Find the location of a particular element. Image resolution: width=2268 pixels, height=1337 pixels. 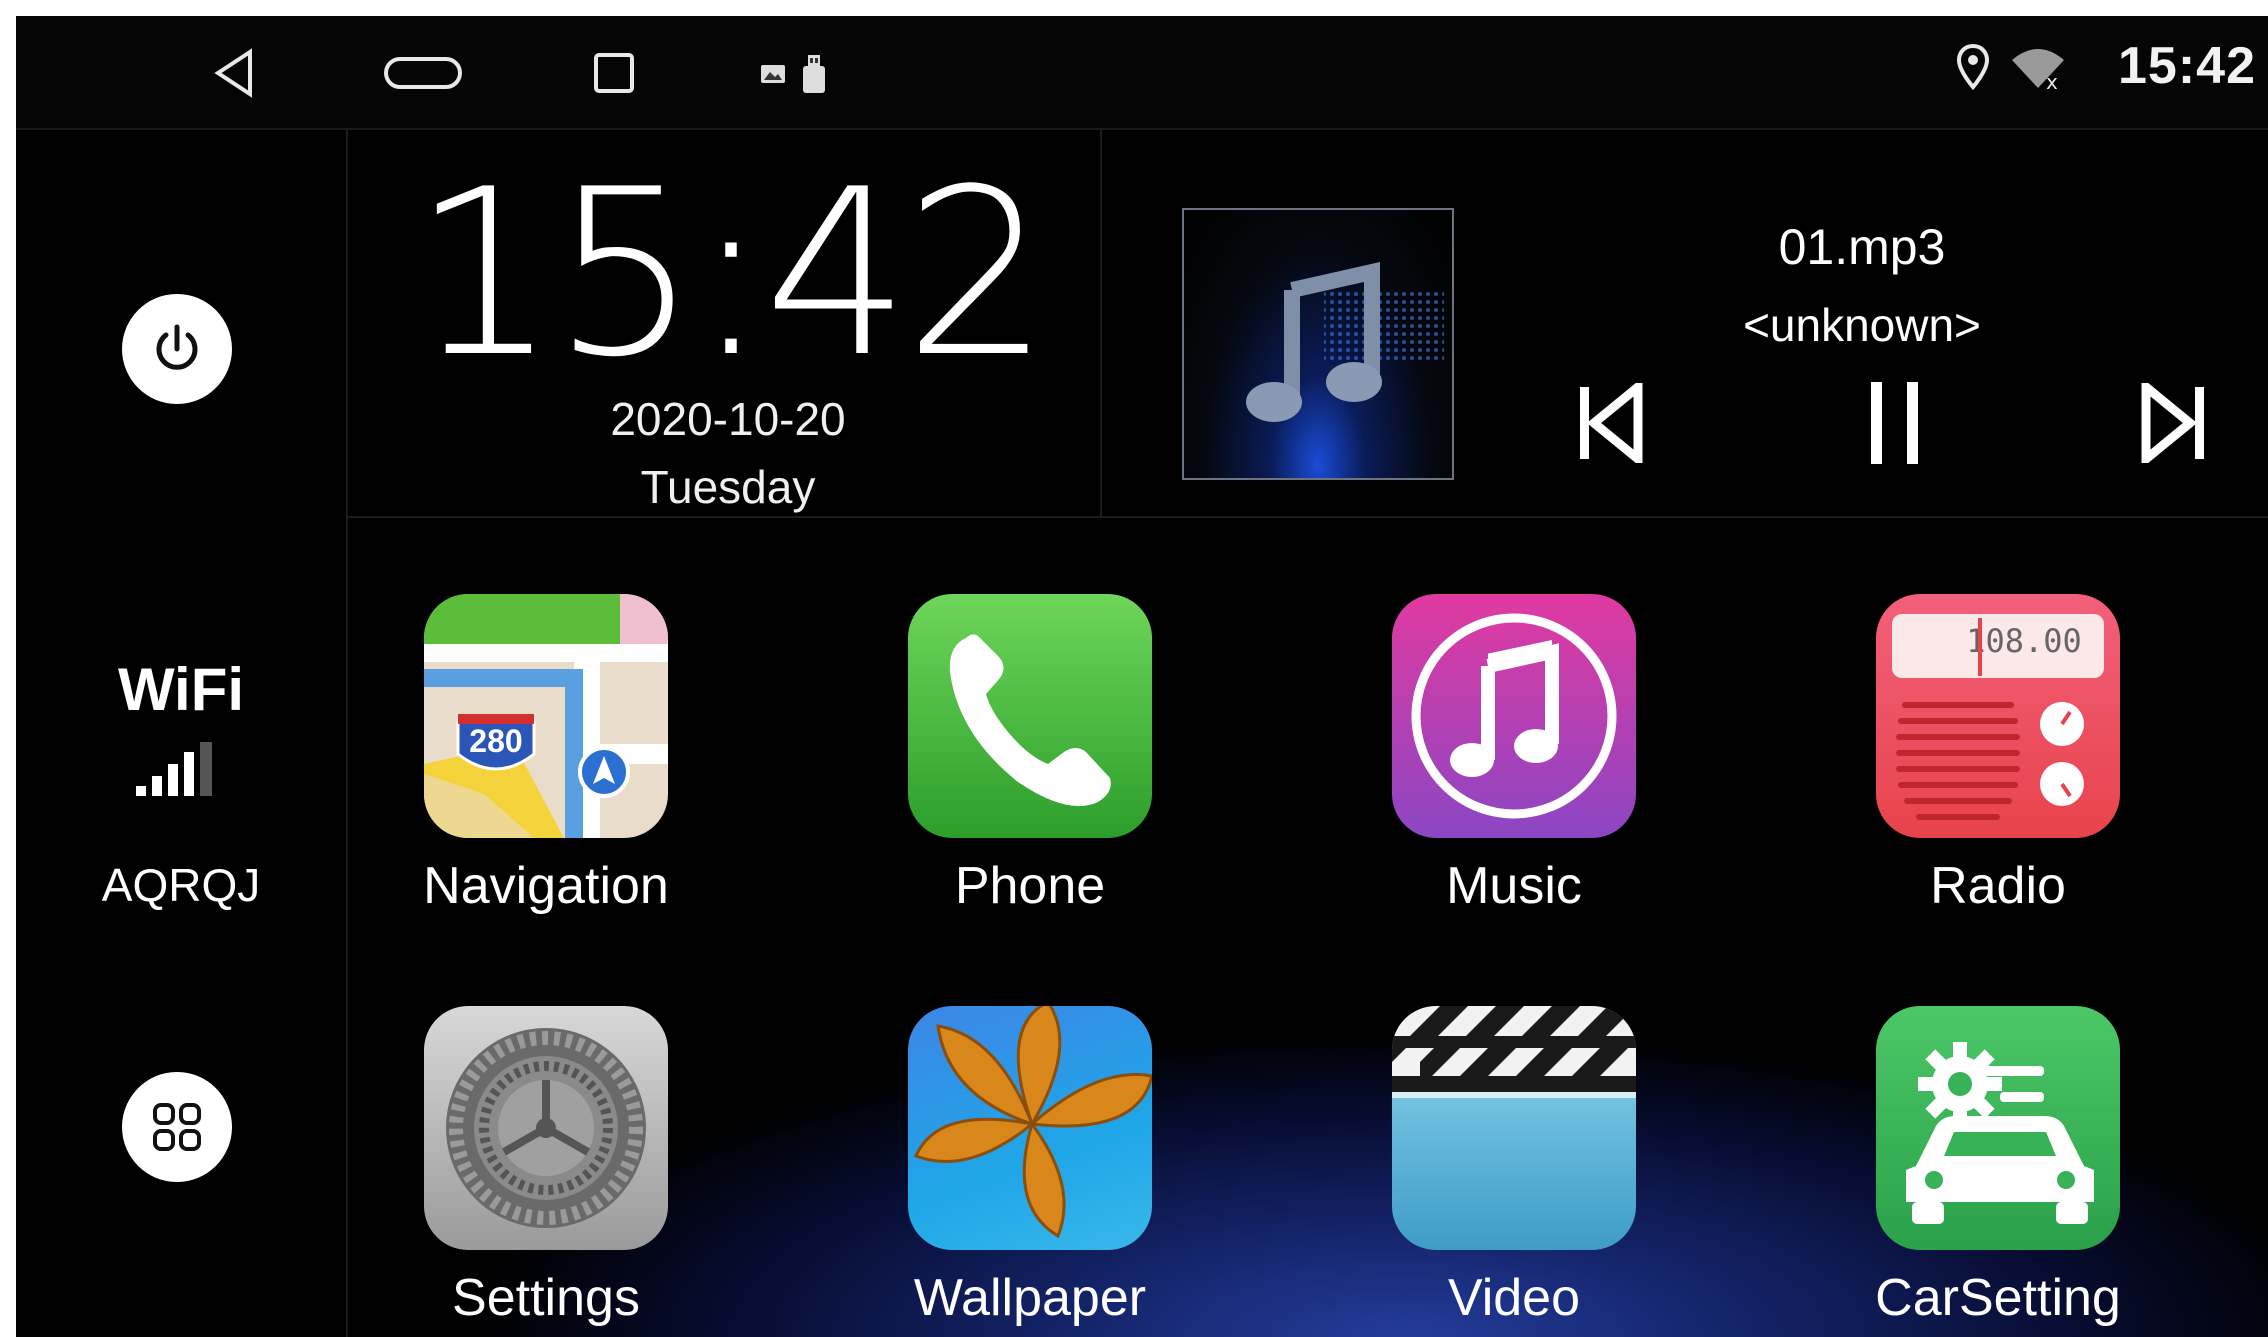

recents-button is located at coordinates (614, 73).